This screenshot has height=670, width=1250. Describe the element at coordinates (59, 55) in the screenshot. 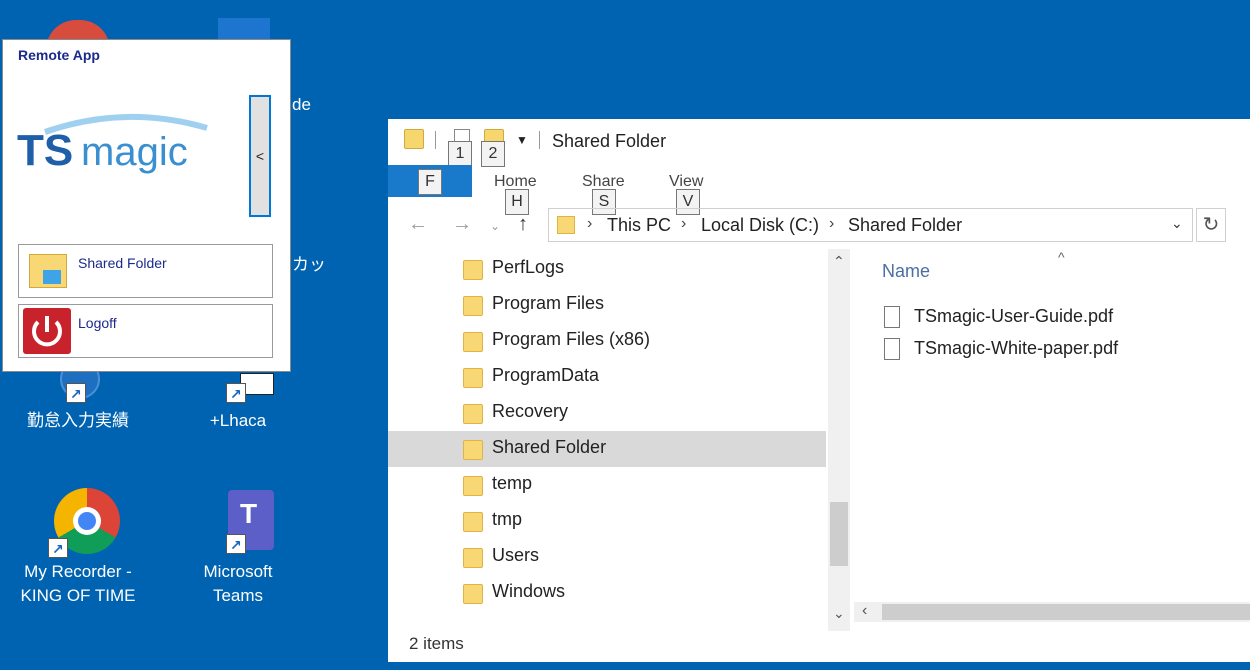

I see `remote-app-title: Remote App` at that location.